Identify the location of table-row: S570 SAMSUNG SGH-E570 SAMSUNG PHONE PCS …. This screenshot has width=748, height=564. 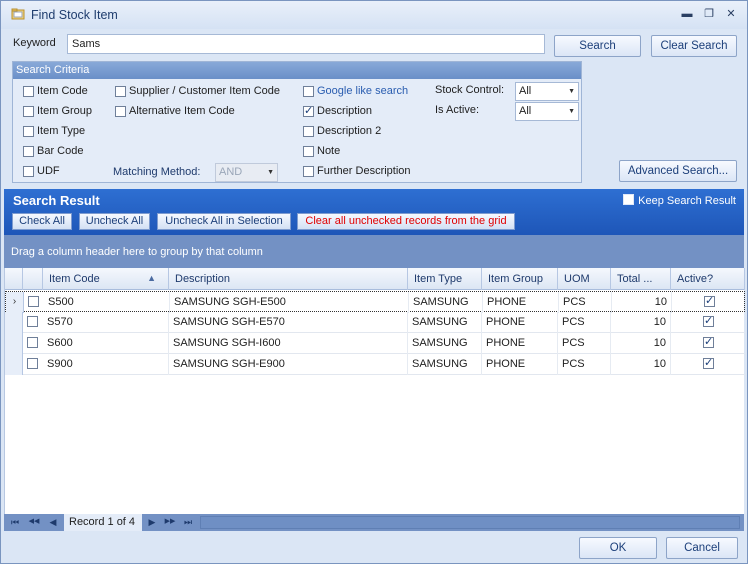
(375, 322).